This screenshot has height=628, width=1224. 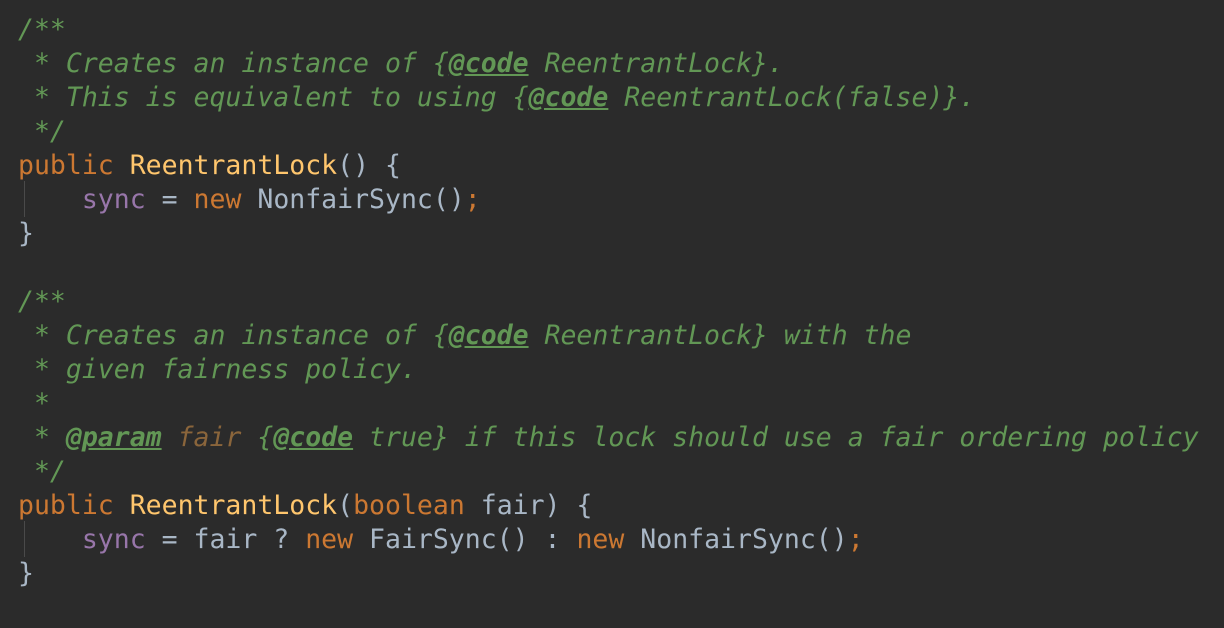 What do you see at coordinates (656, 63) in the screenshot?
I see `comment-text: ReentrantLock}.` at bounding box center [656, 63].